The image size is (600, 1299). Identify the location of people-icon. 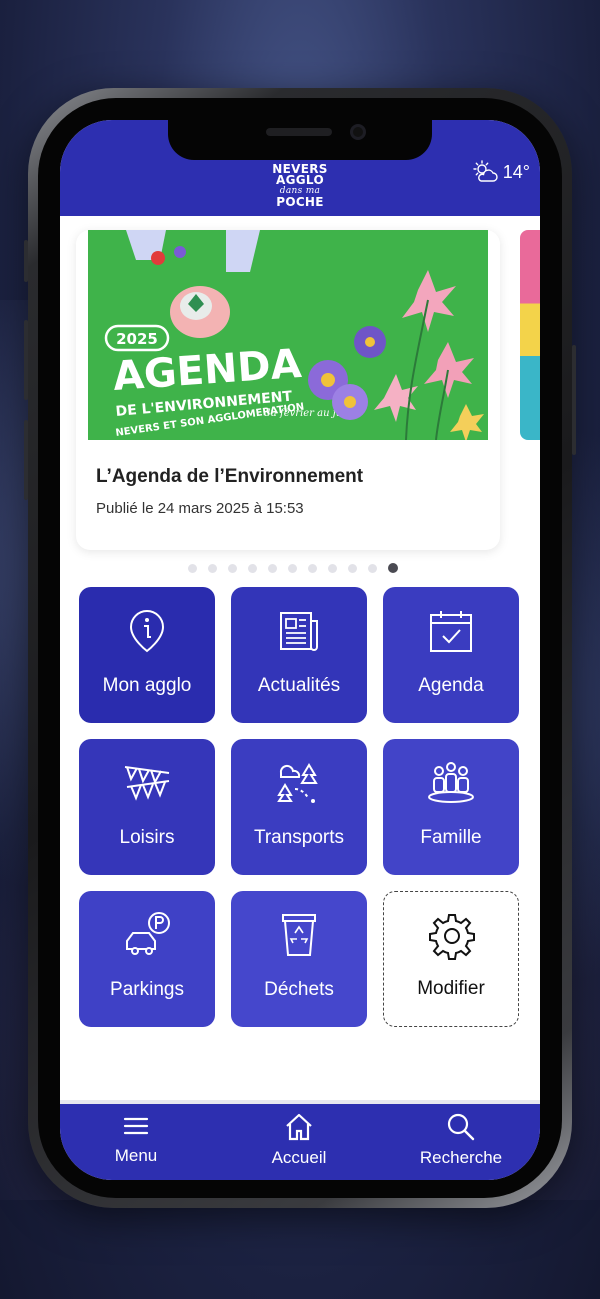
(451, 782).